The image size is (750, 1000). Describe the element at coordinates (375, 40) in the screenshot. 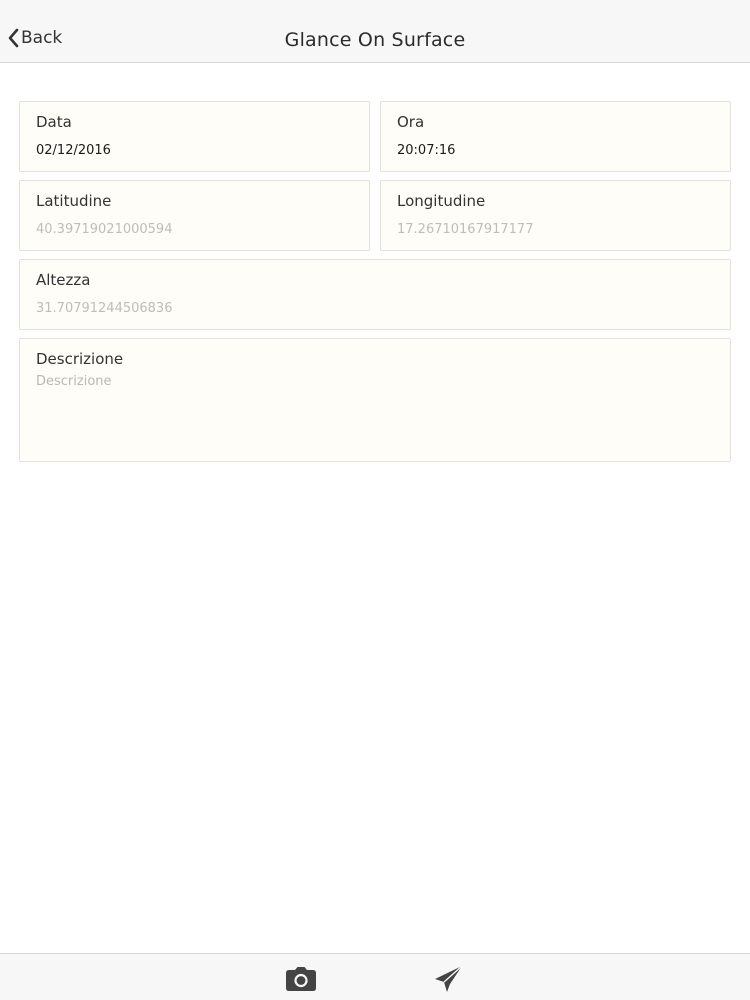

I see `page-title: Glance On Surface` at that location.